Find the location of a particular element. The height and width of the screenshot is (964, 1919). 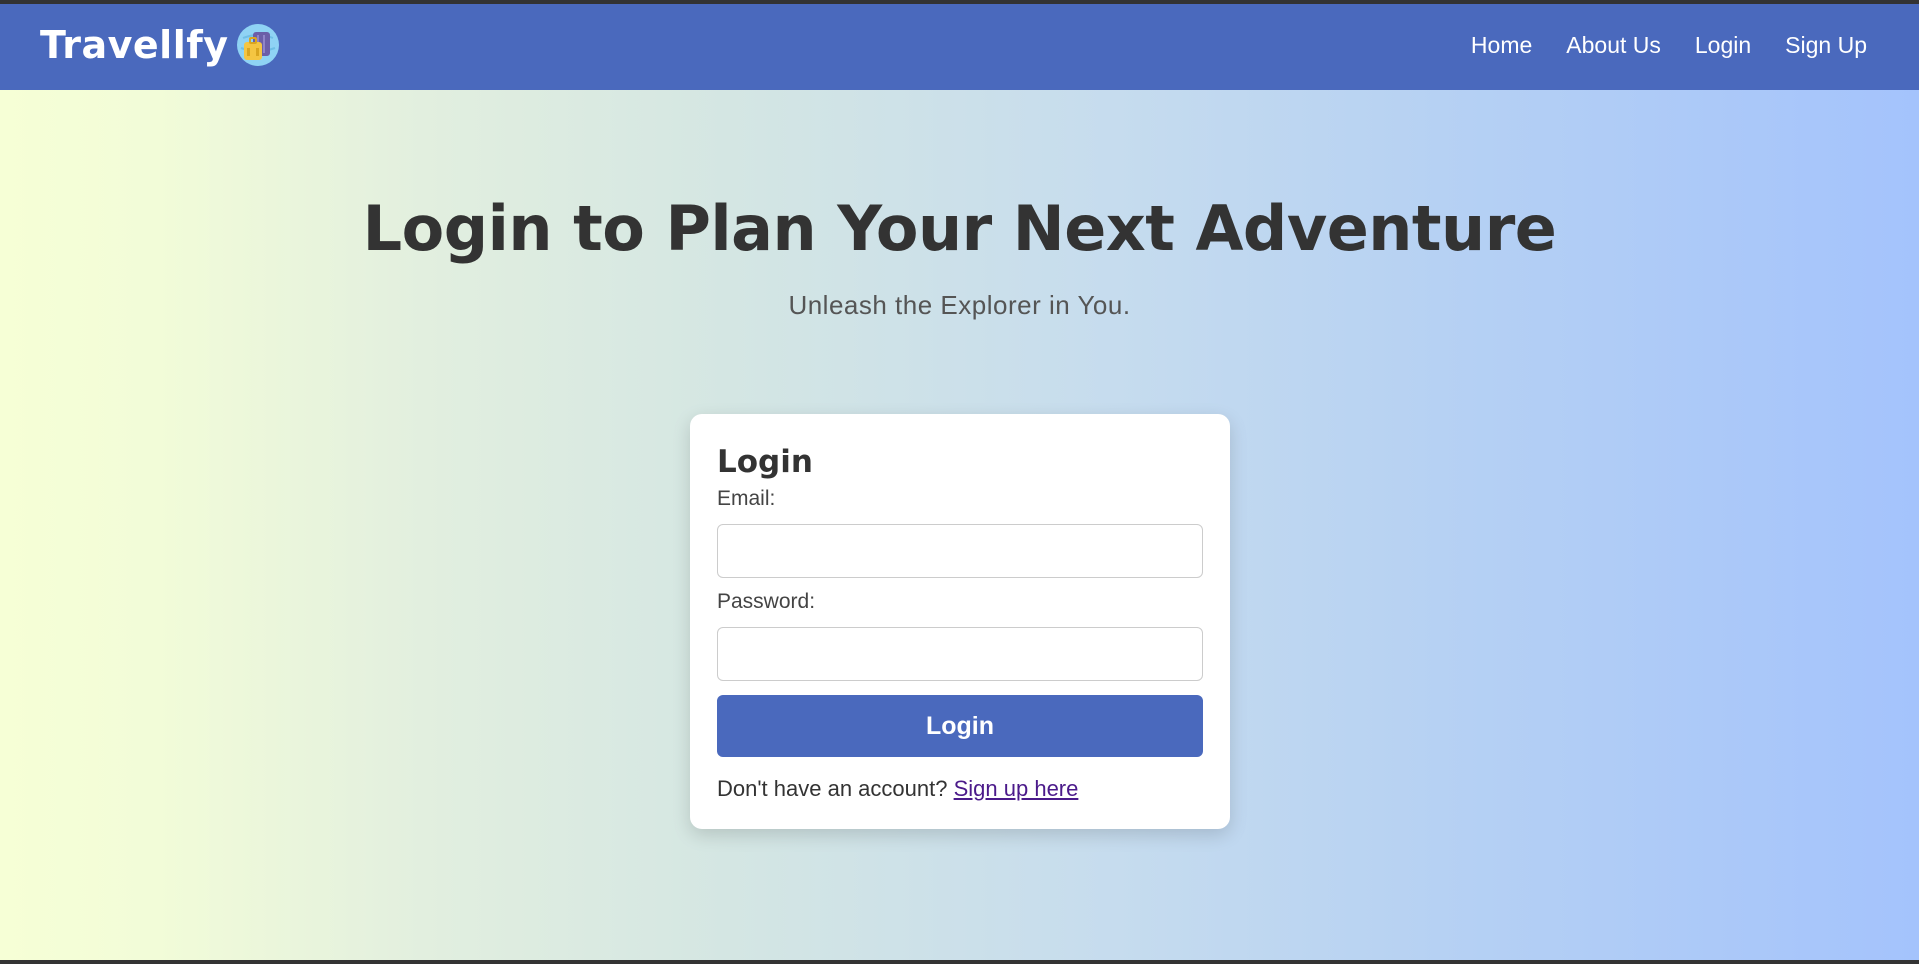

nav-link-home: Home is located at coordinates (1501, 45).